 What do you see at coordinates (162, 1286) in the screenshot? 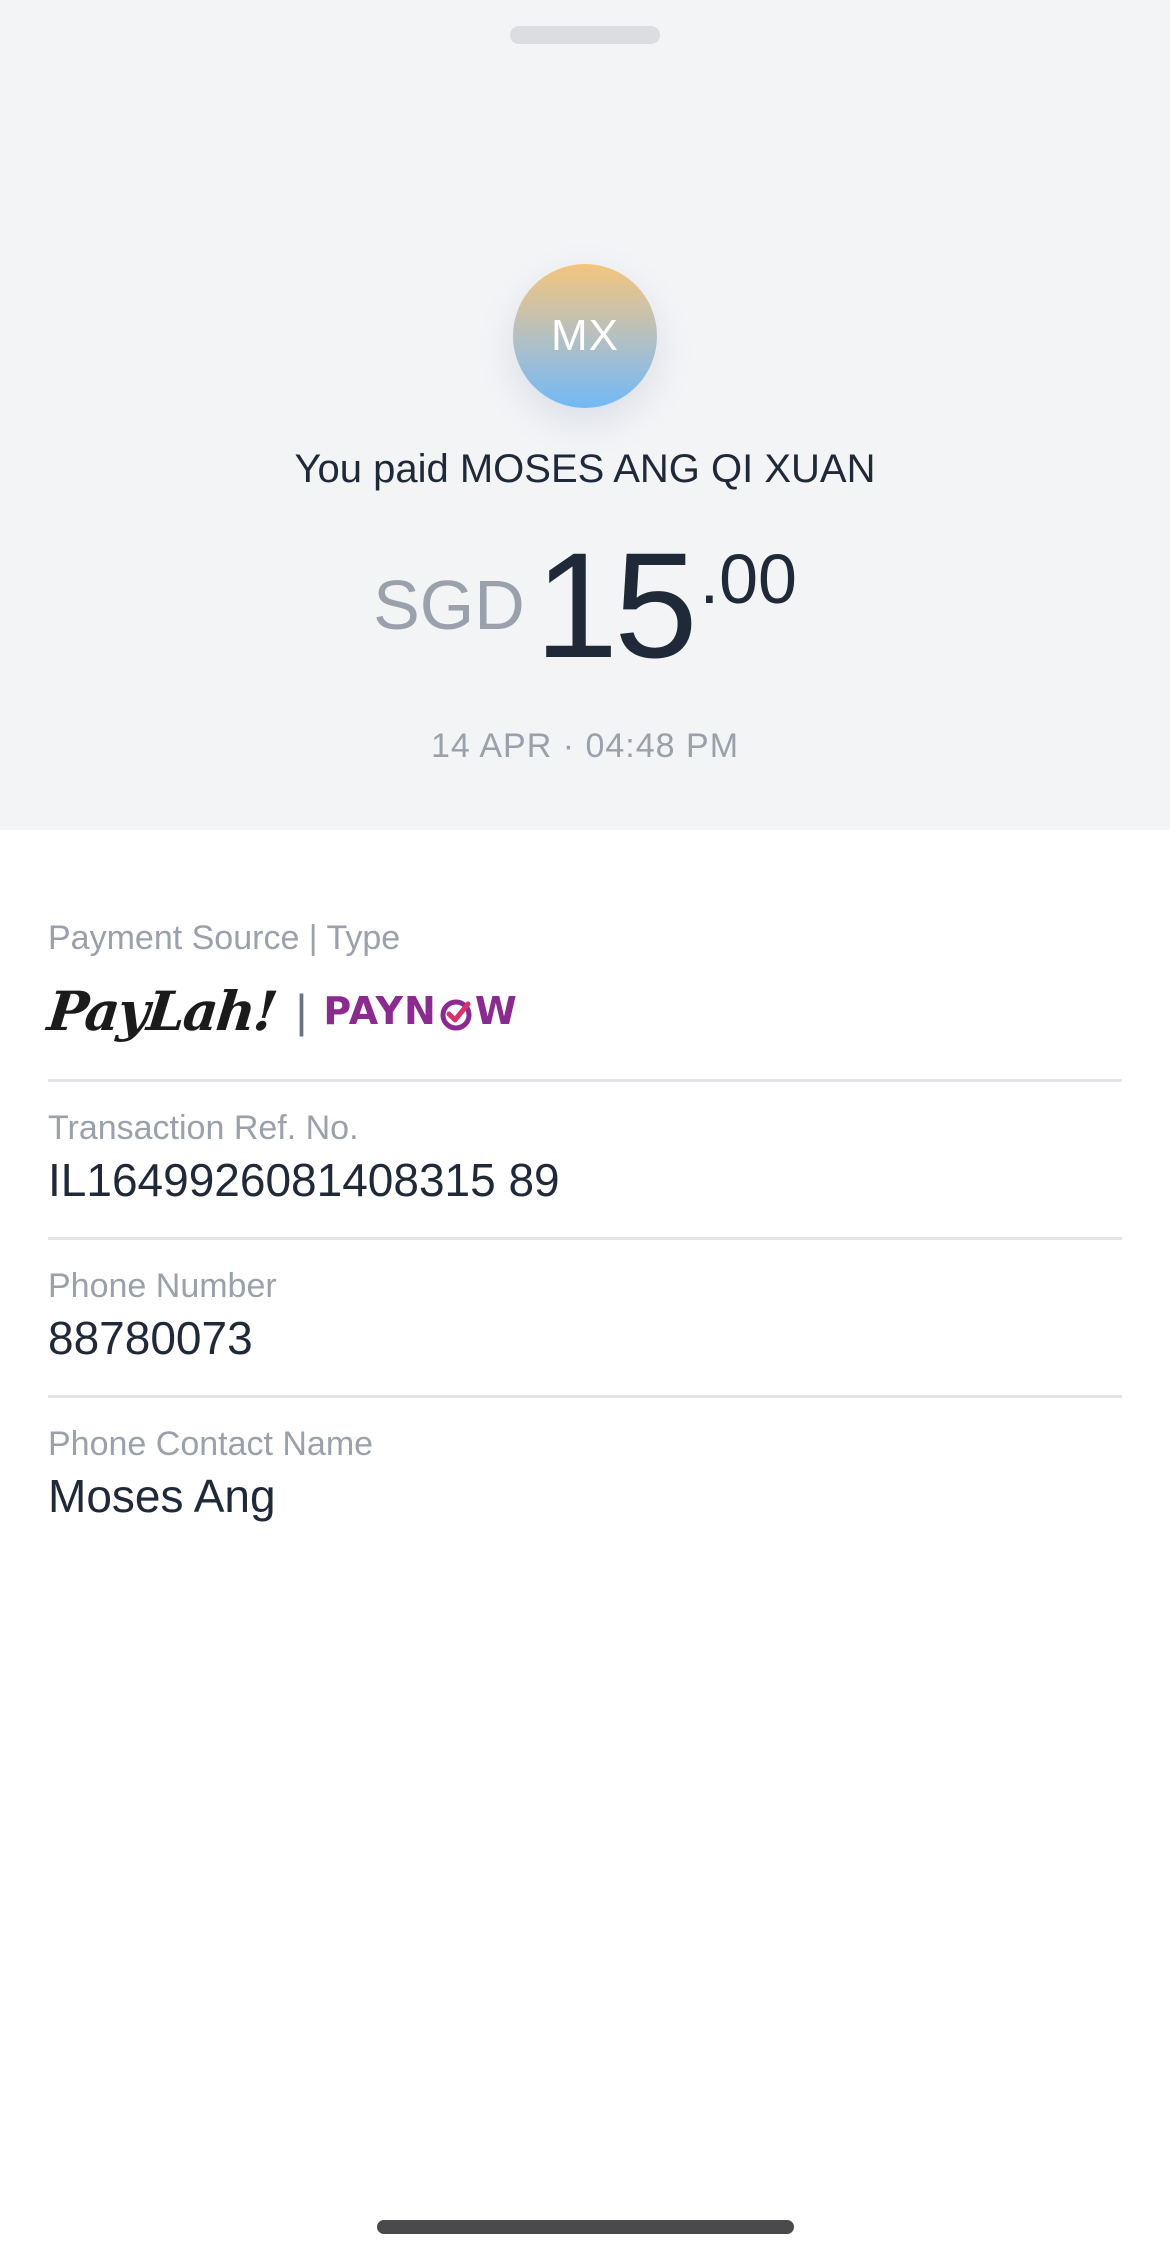
I see `phone-number-label: Phone Number` at bounding box center [162, 1286].